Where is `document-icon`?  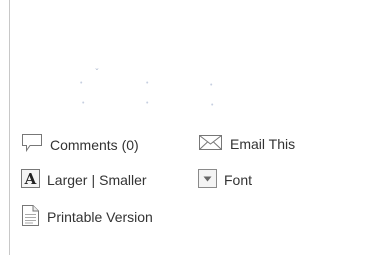
document-icon is located at coordinates (30, 217).